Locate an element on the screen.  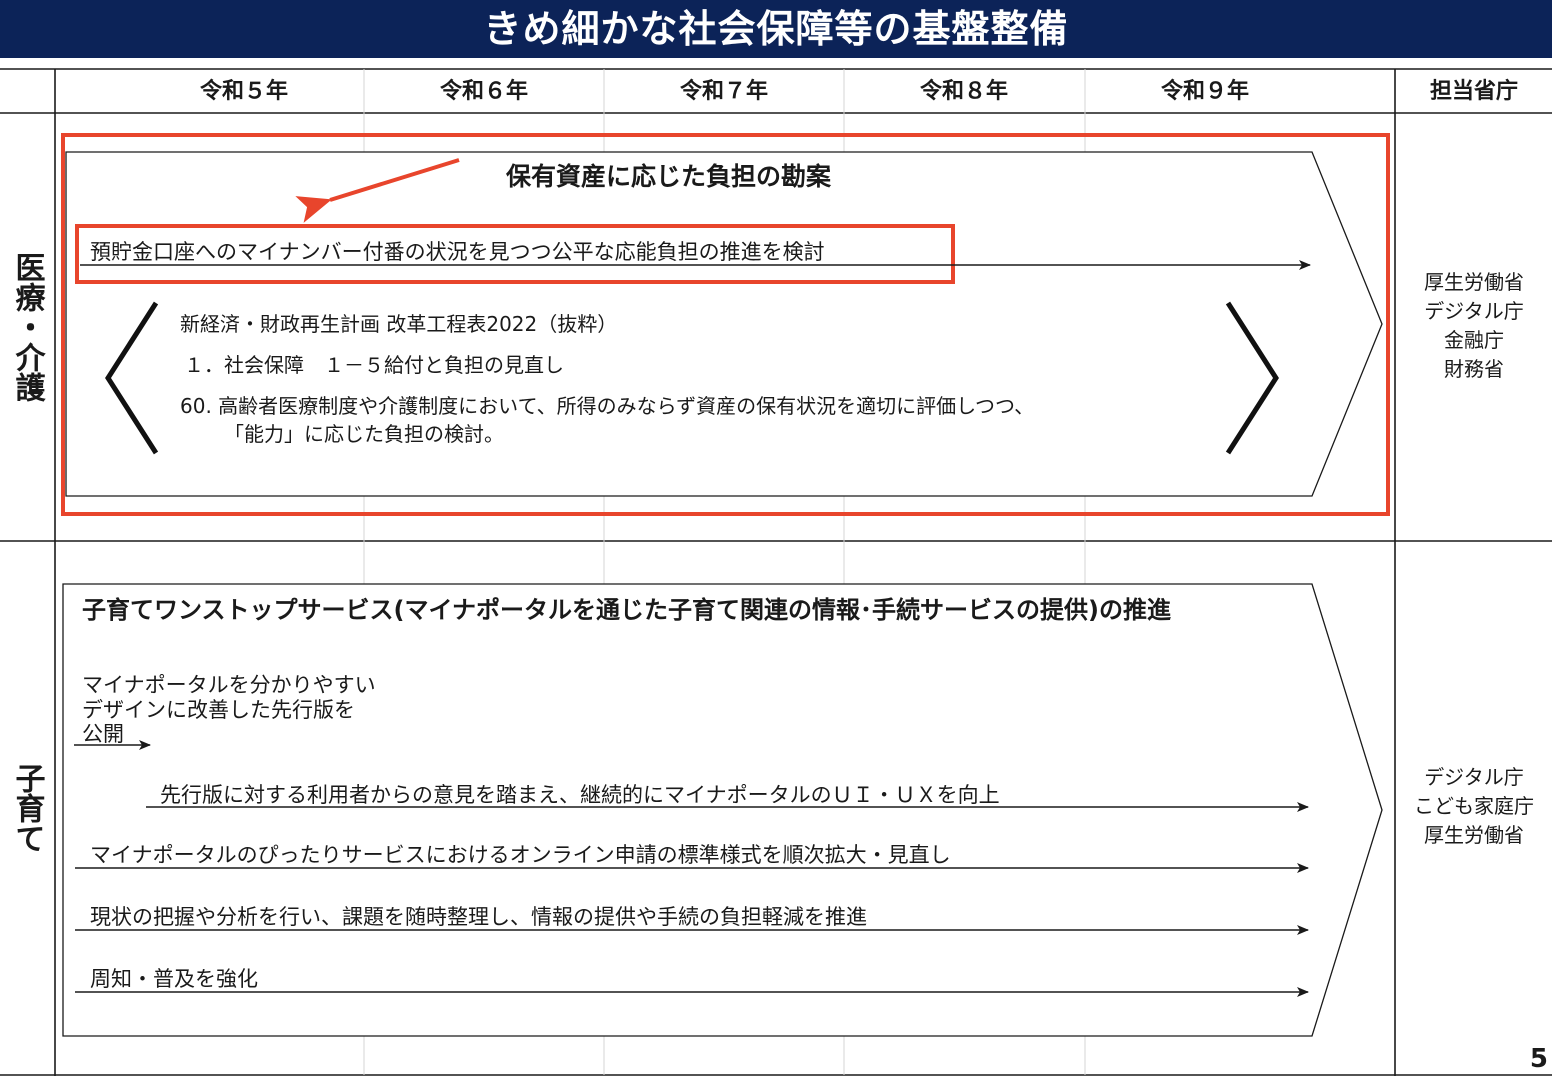
medical-highlight-item: 預貯金口座へのマイナンバー付番の状況を見つつ公平な応能負担の推進を検討 is located at coordinates (457, 252).